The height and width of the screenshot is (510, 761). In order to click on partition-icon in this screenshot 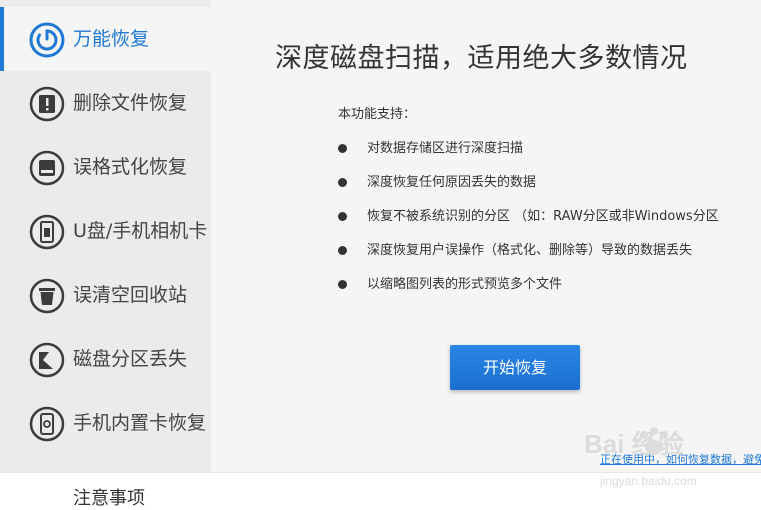, I will do `click(47, 360)`.